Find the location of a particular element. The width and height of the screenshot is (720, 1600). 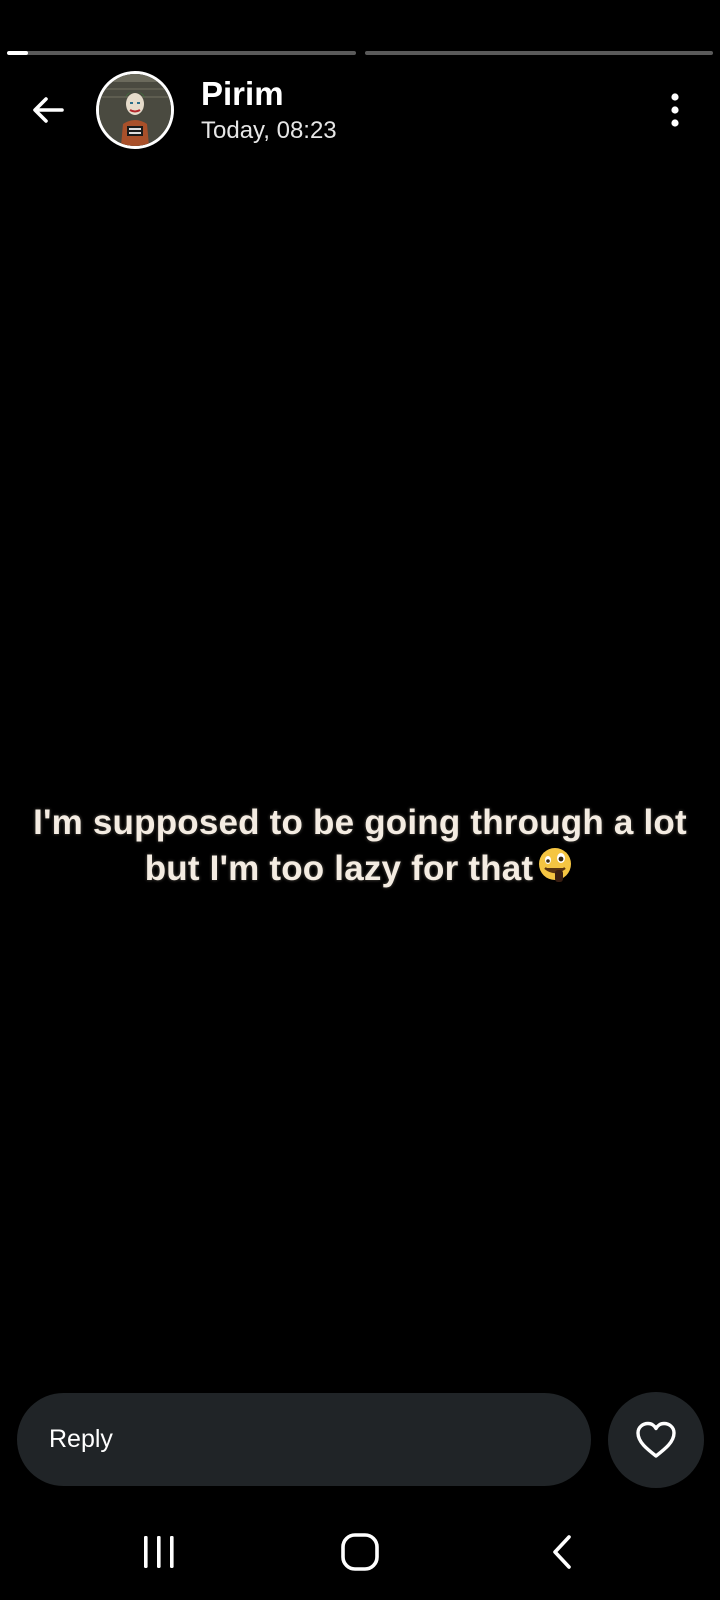

more-vertical-icon is located at coordinates (675, 110).